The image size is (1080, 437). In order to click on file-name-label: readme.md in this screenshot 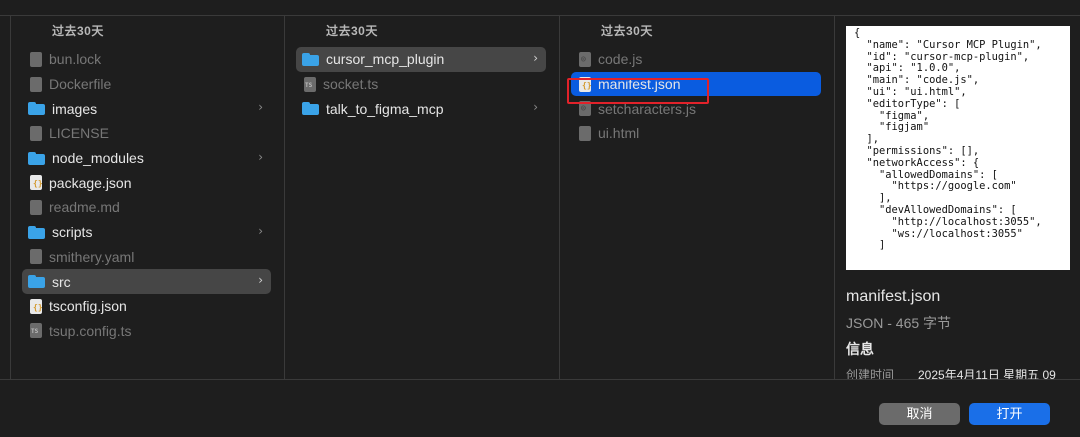, I will do `click(84, 207)`.